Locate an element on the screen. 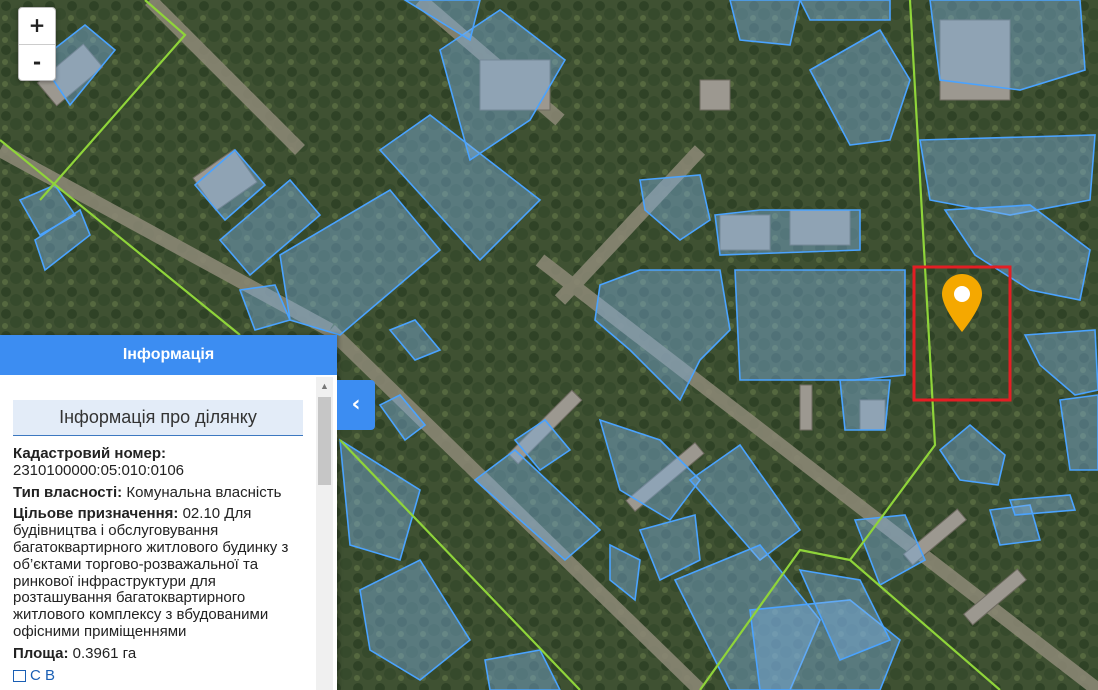 This screenshot has height=690, width=1098. collapse-panel-button: ‹ is located at coordinates (356, 405).